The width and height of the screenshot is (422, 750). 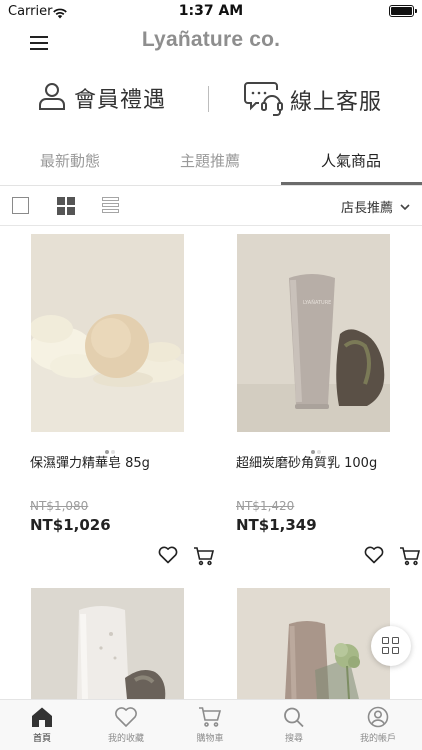 I want to click on nav-account-label: 我的帳戶, so click(x=377, y=739).